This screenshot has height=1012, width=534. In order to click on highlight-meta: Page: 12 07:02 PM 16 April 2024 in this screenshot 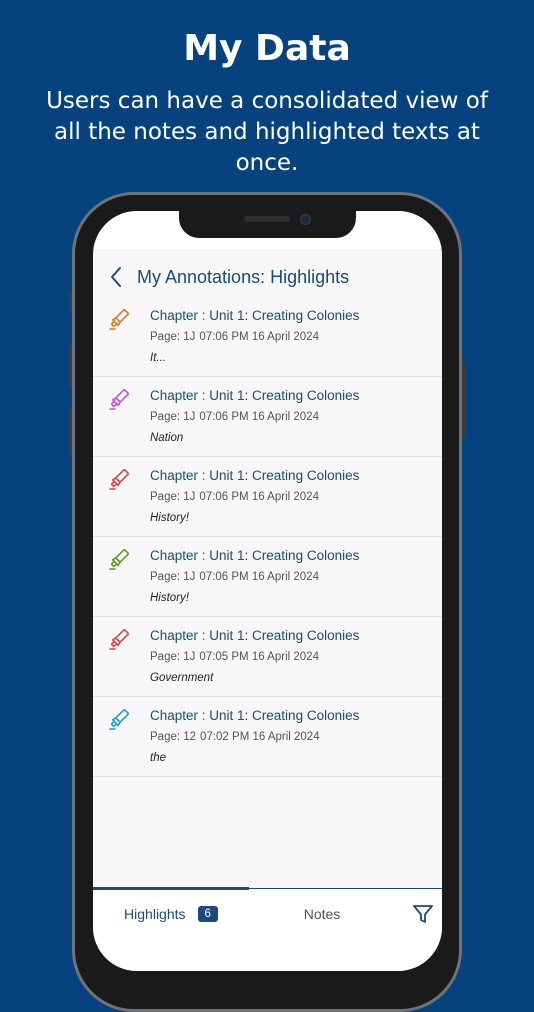, I will do `click(235, 737)`.